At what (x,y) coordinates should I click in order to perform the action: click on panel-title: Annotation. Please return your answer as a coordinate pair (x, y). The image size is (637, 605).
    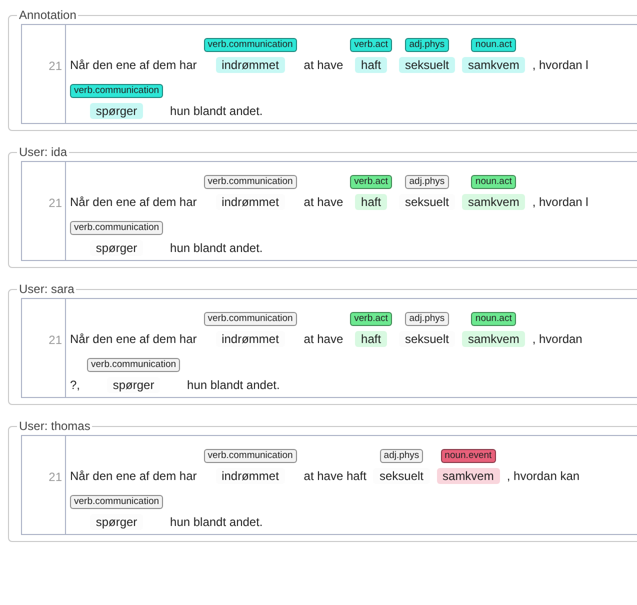
    Looking at the image, I should click on (48, 15).